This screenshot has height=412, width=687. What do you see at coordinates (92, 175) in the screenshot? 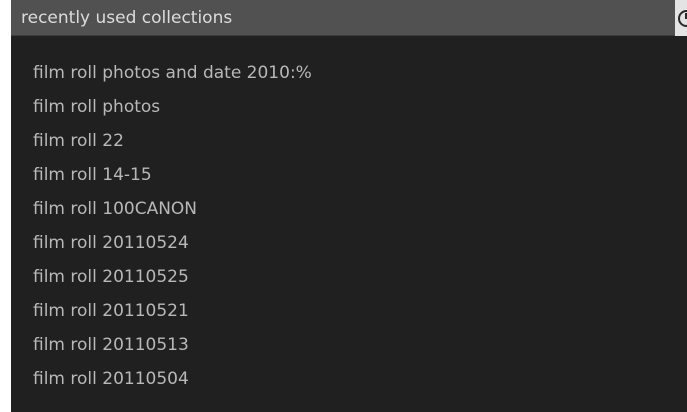
I see `collection-item: film roll 14-15` at bounding box center [92, 175].